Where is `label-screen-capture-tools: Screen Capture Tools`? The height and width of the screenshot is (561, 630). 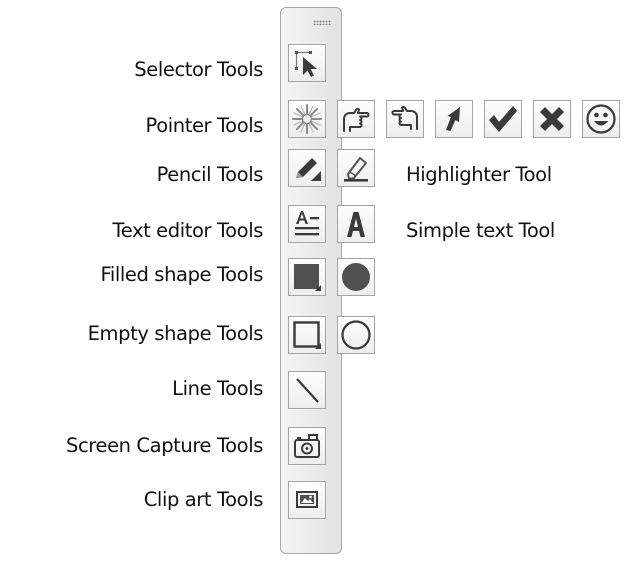
label-screen-capture-tools: Screen Capture Tools is located at coordinates (164, 445).